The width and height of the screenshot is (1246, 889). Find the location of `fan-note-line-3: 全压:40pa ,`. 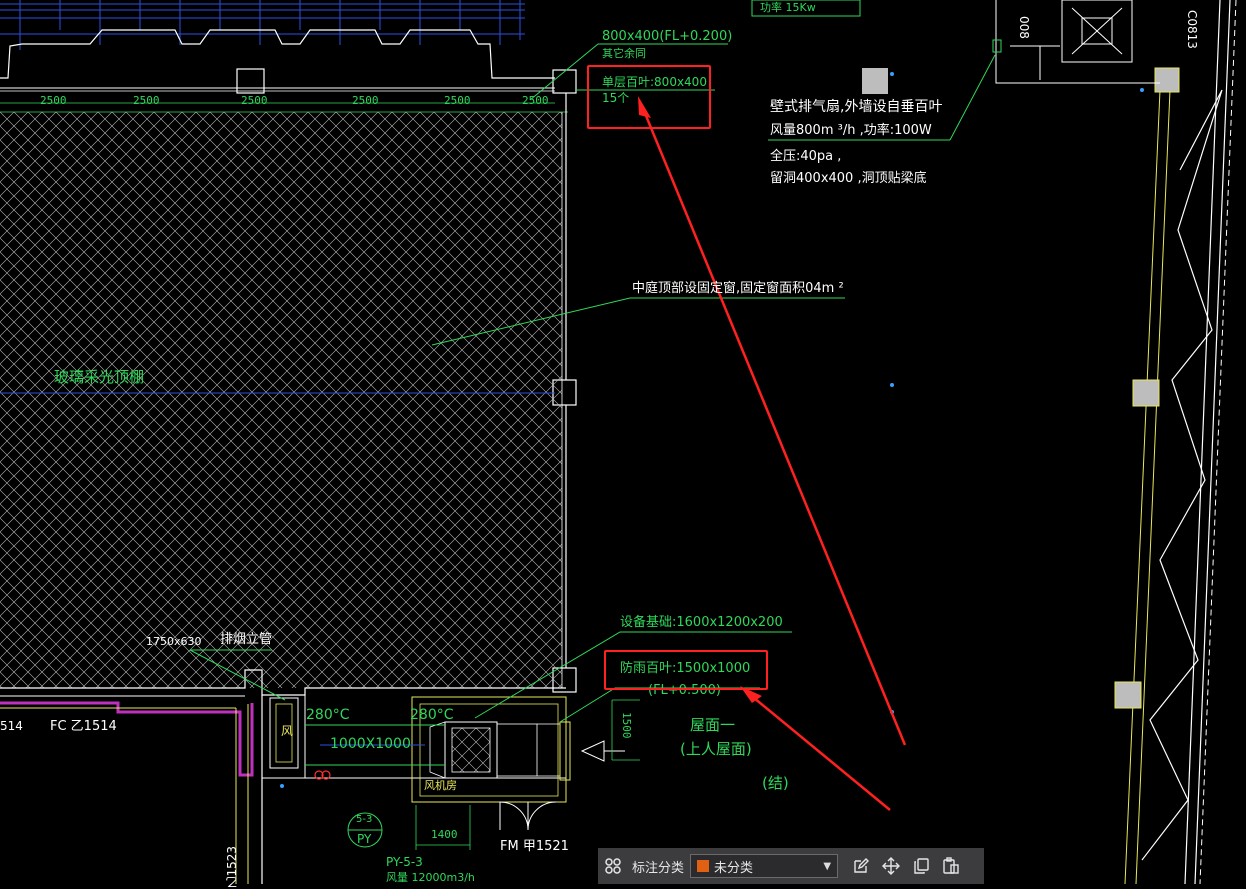

fan-note-line-3: 全压:40pa , is located at coordinates (806, 156).